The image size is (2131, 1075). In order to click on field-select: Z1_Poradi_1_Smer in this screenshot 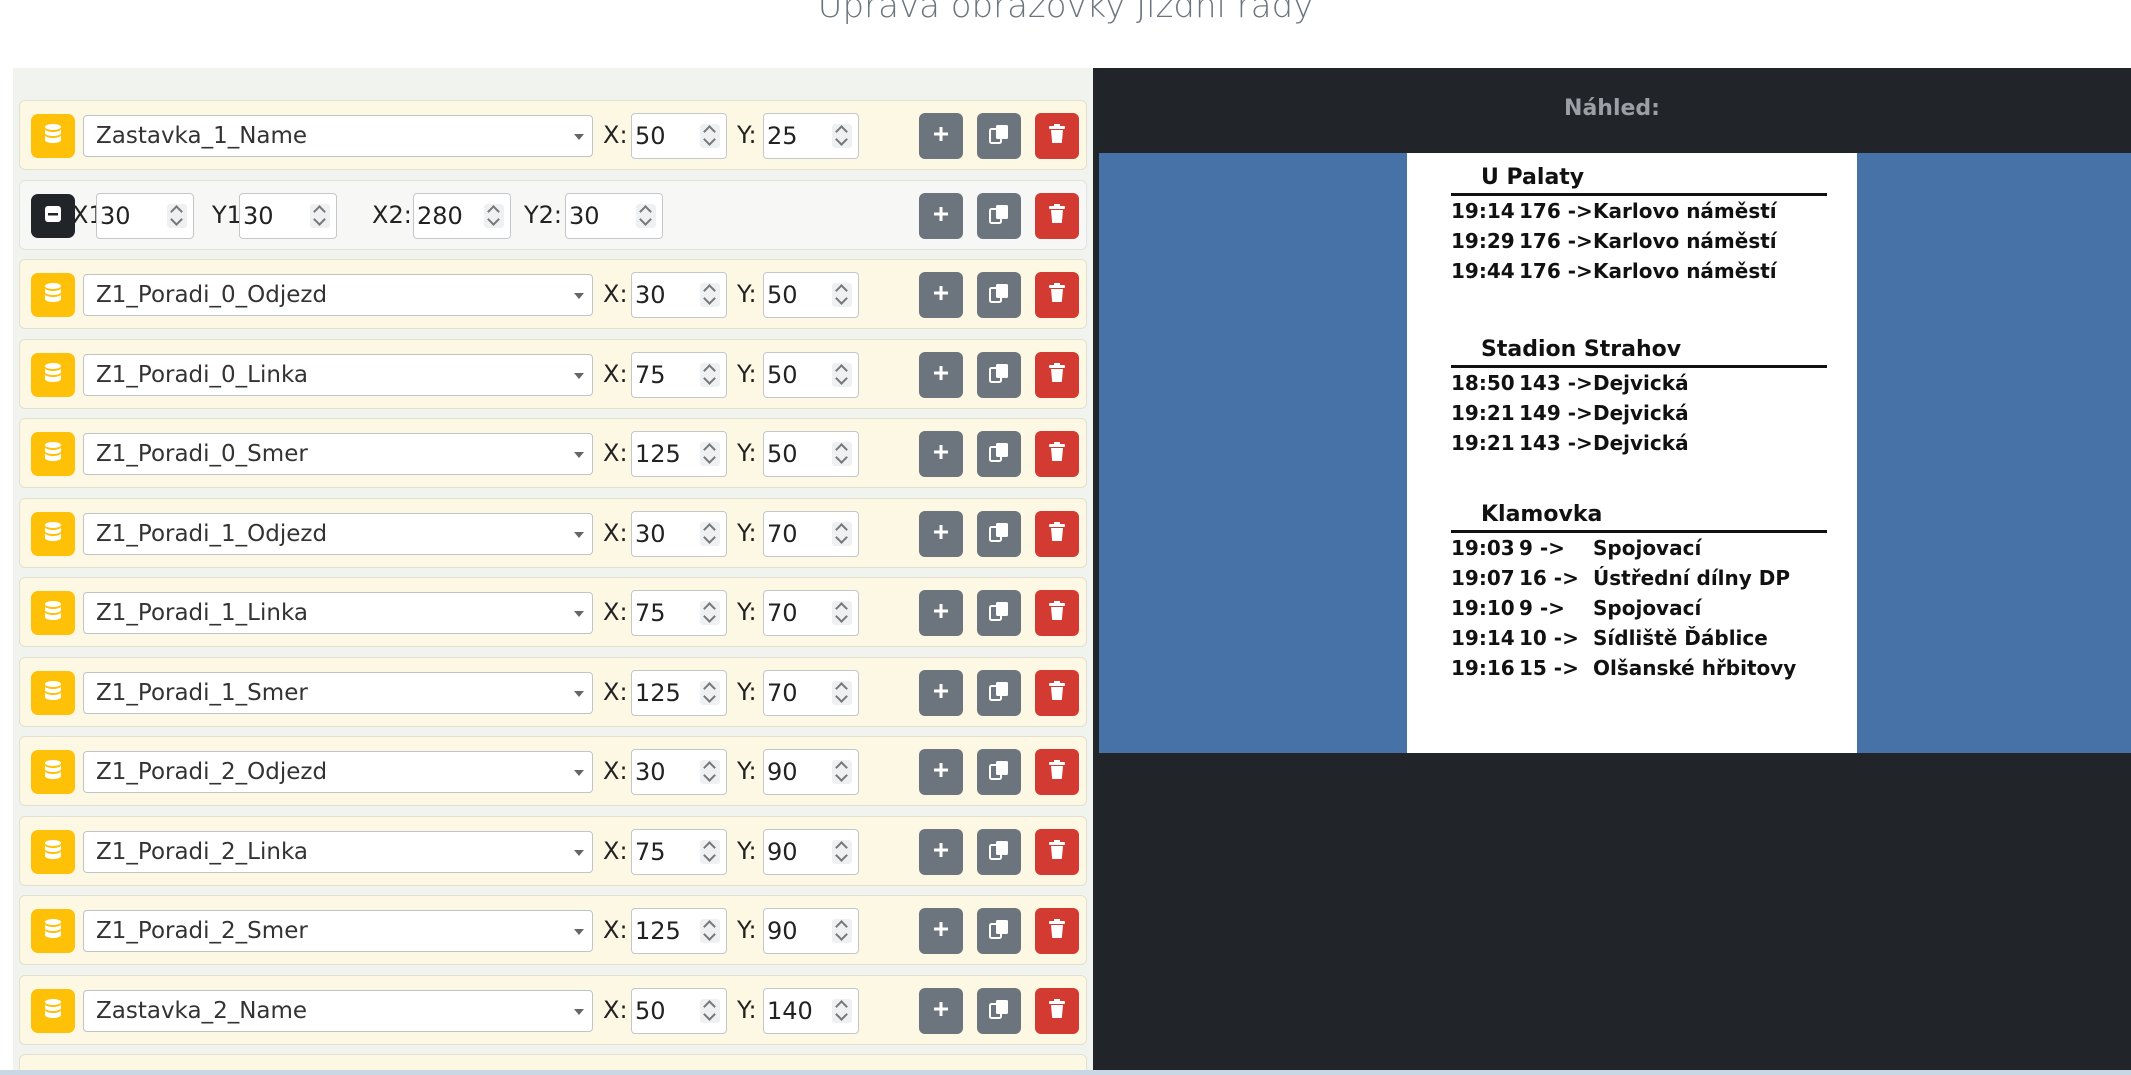, I will do `click(338, 692)`.